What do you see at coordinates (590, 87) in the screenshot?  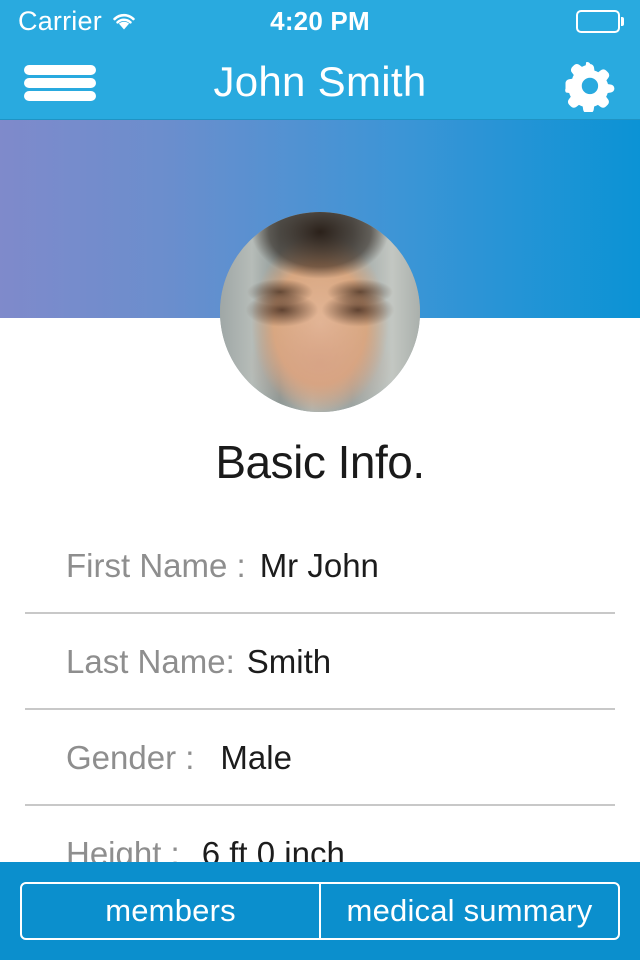 I see `gear-icon` at bounding box center [590, 87].